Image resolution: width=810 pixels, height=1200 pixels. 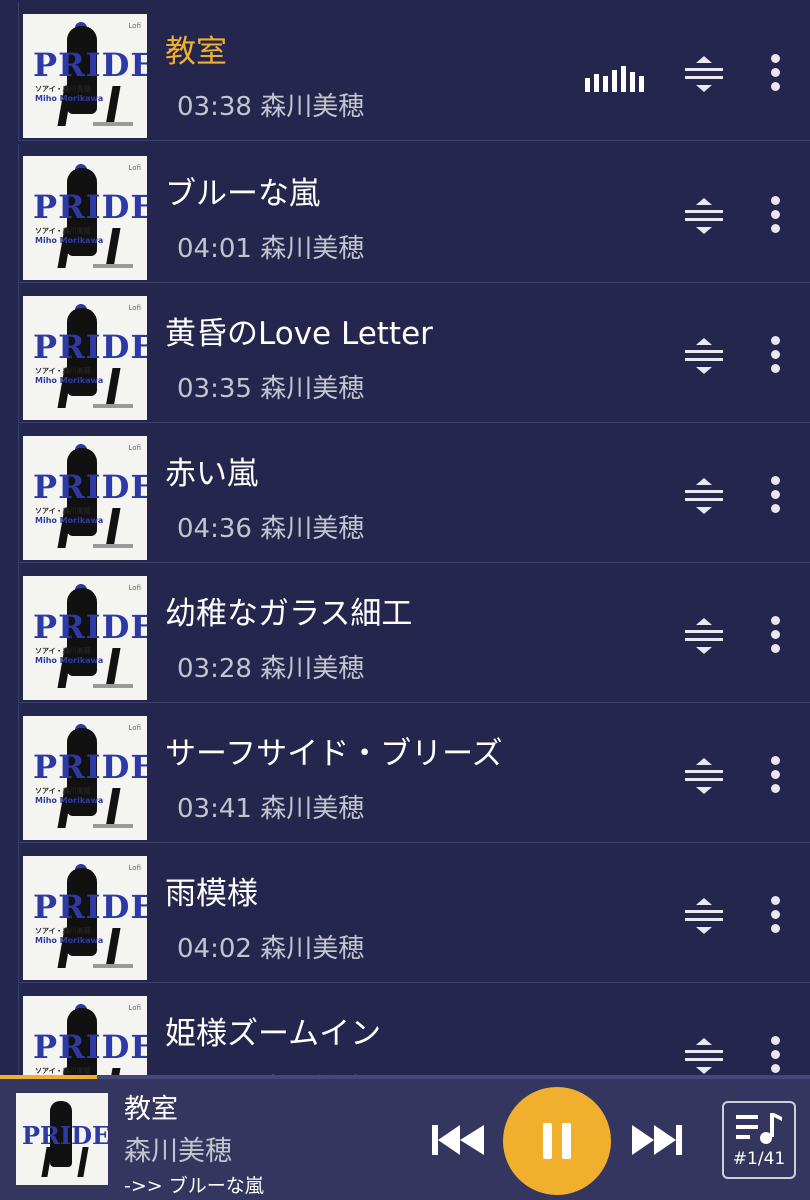 What do you see at coordinates (151, 1109) in the screenshot?
I see `player-track-title: 教室` at bounding box center [151, 1109].